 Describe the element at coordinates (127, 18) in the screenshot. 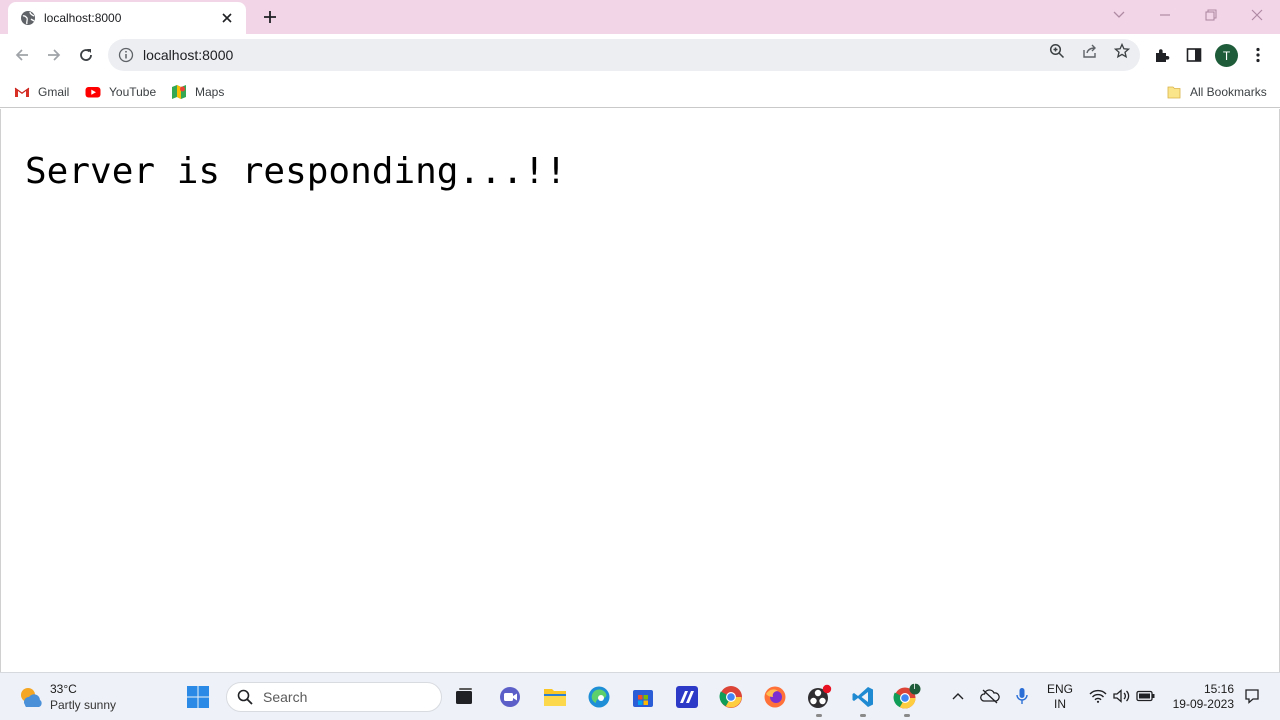

I see `tab-localhost: localhost:8000` at that location.